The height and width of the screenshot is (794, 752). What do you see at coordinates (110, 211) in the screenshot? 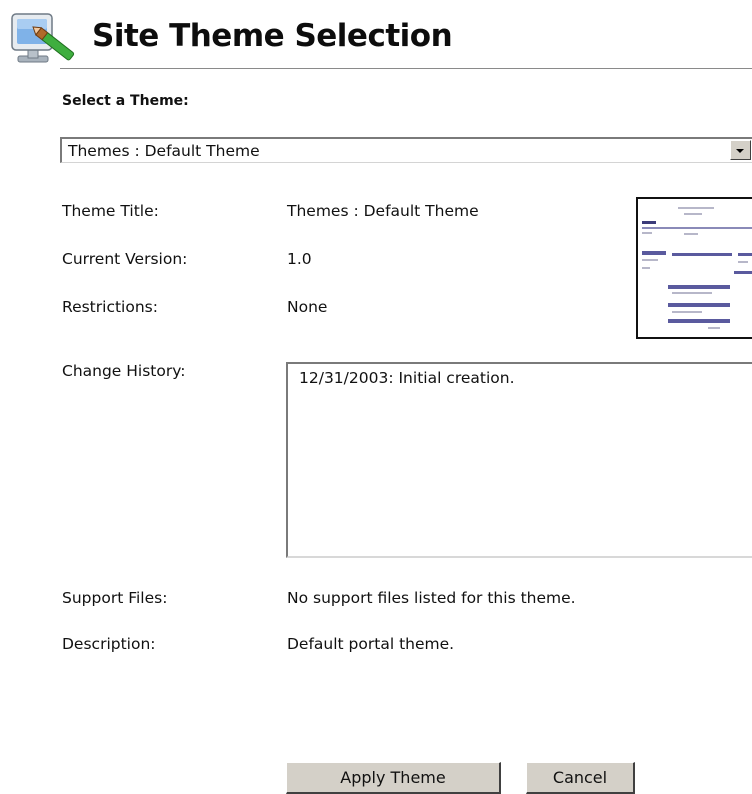
I see `theme-title-label: Theme Title:` at bounding box center [110, 211].